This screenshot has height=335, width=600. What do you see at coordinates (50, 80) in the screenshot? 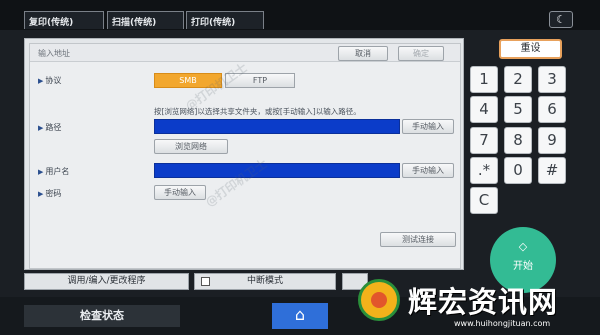
I see `protocol-label: ▶ 协议` at bounding box center [50, 80].